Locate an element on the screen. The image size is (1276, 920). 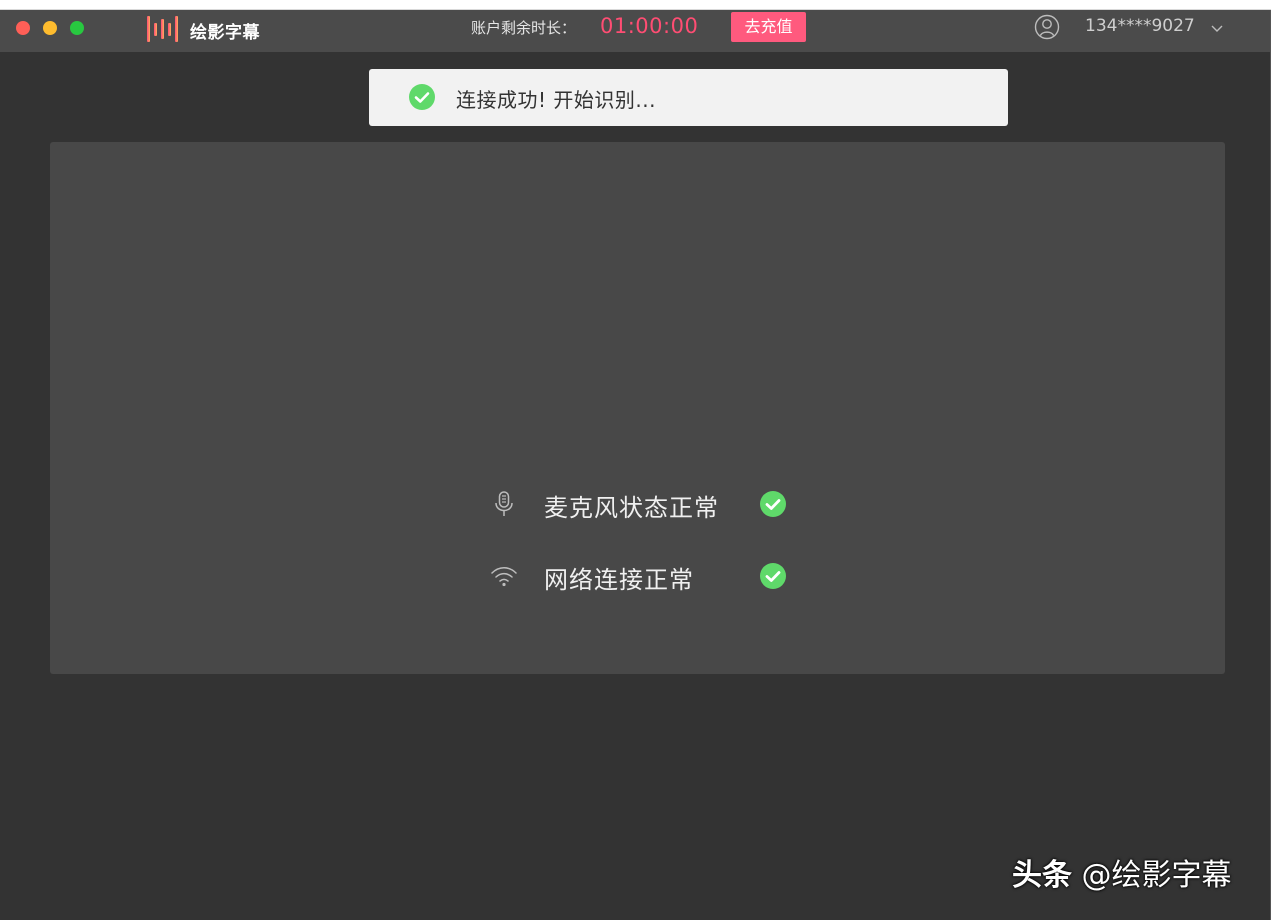
user-icon is located at coordinates (1047, 27).